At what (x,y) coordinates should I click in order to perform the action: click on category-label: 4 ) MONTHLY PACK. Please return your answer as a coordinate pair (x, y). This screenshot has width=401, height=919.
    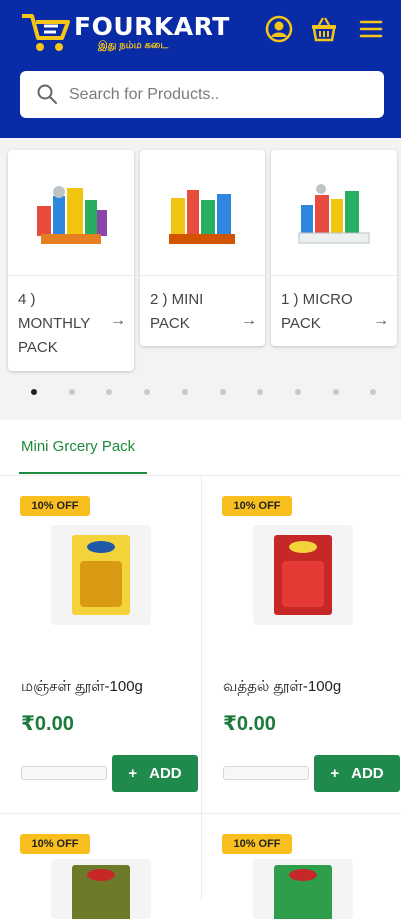
    Looking at the image, I should click on (54, 323).